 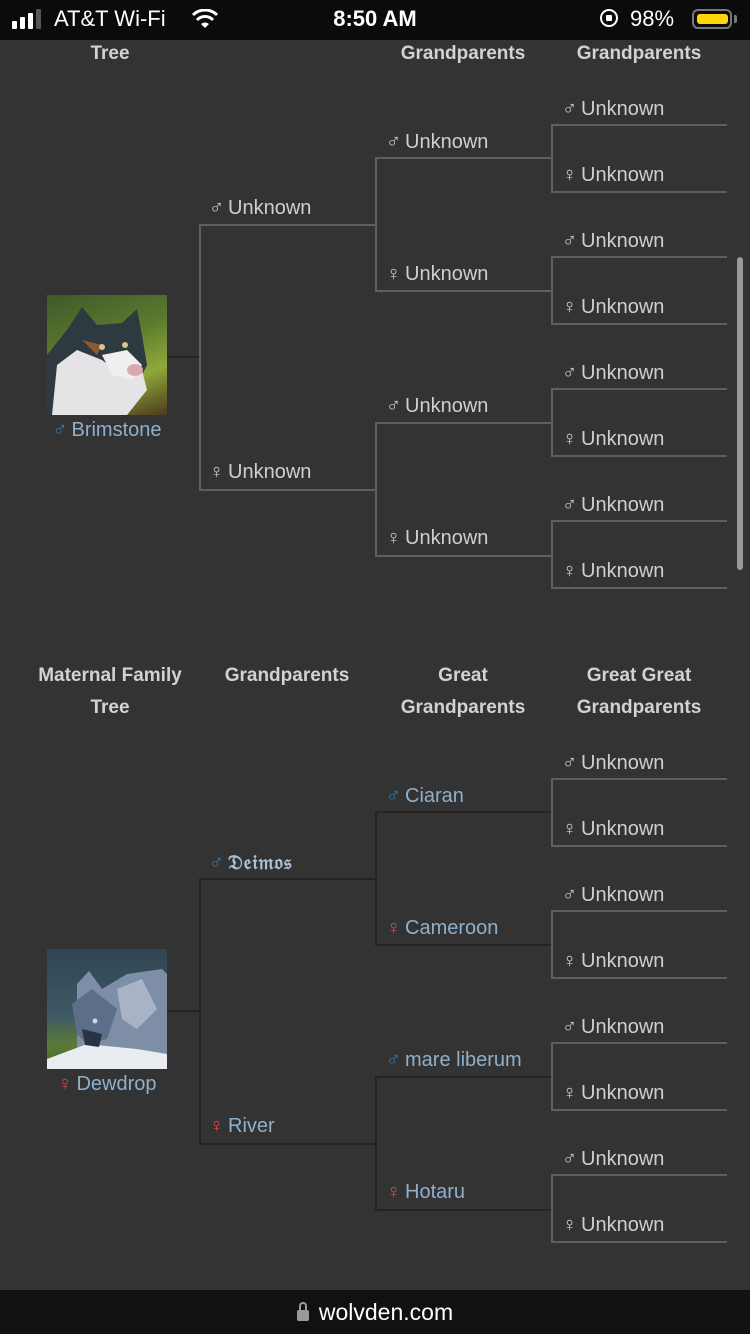 What do you see at coordinates (740, 413) in the screenshot?
I see `vertical-scrollbar` at bounding box center [740, 413].